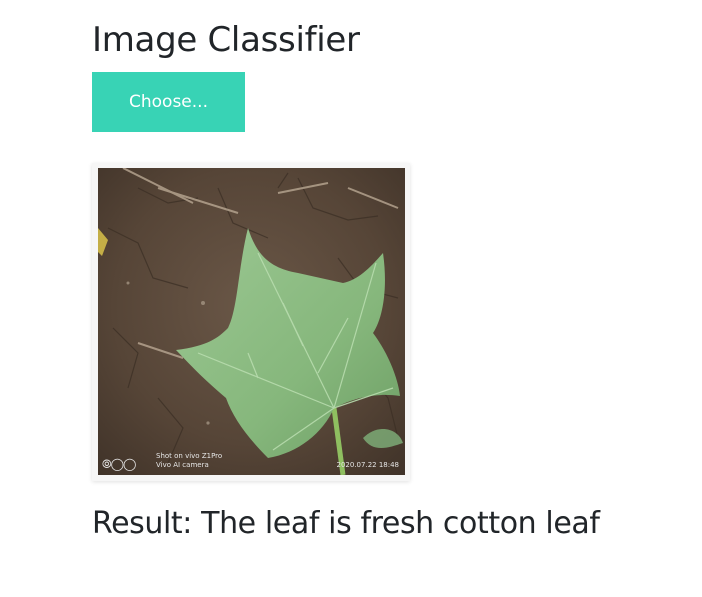  What do you see at coordinates (182, 465) in the screenshot?
I see `watermark-line2: Vivo AI camera` at bounding box center [182, 465].